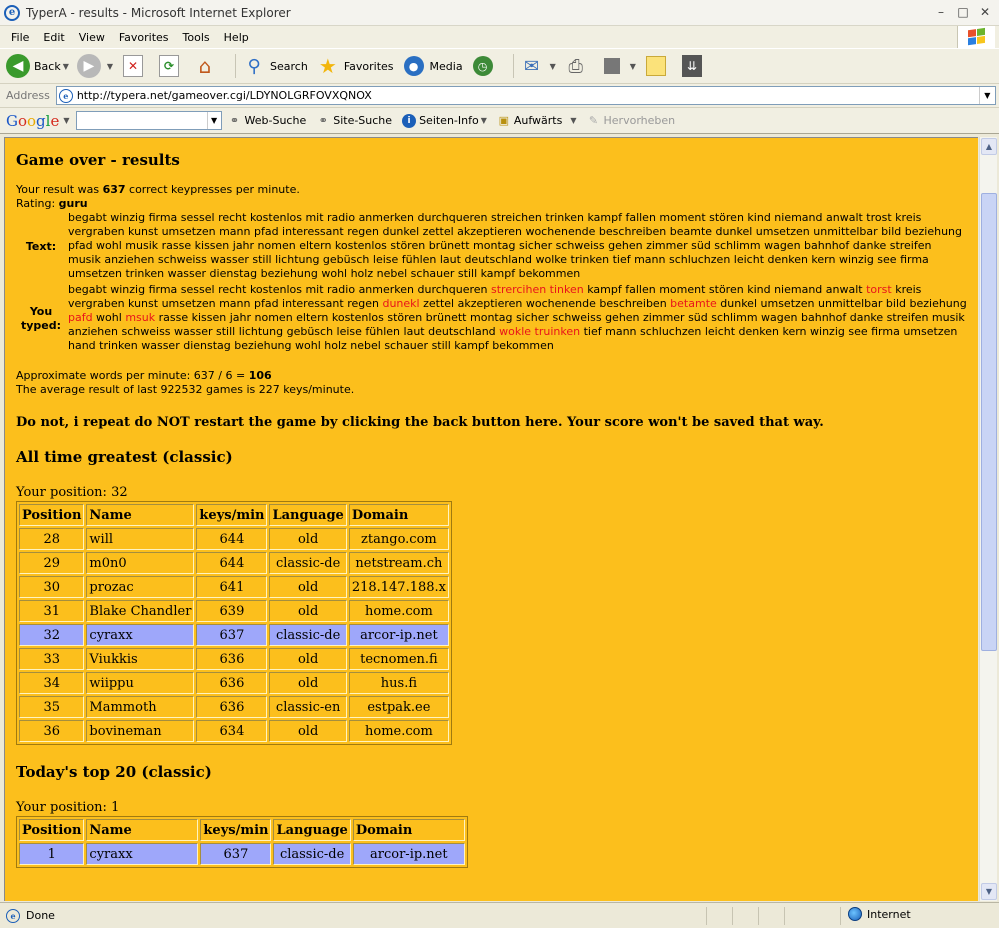  I want to click on mail-button: ✉ ▼, so click(538, 66).